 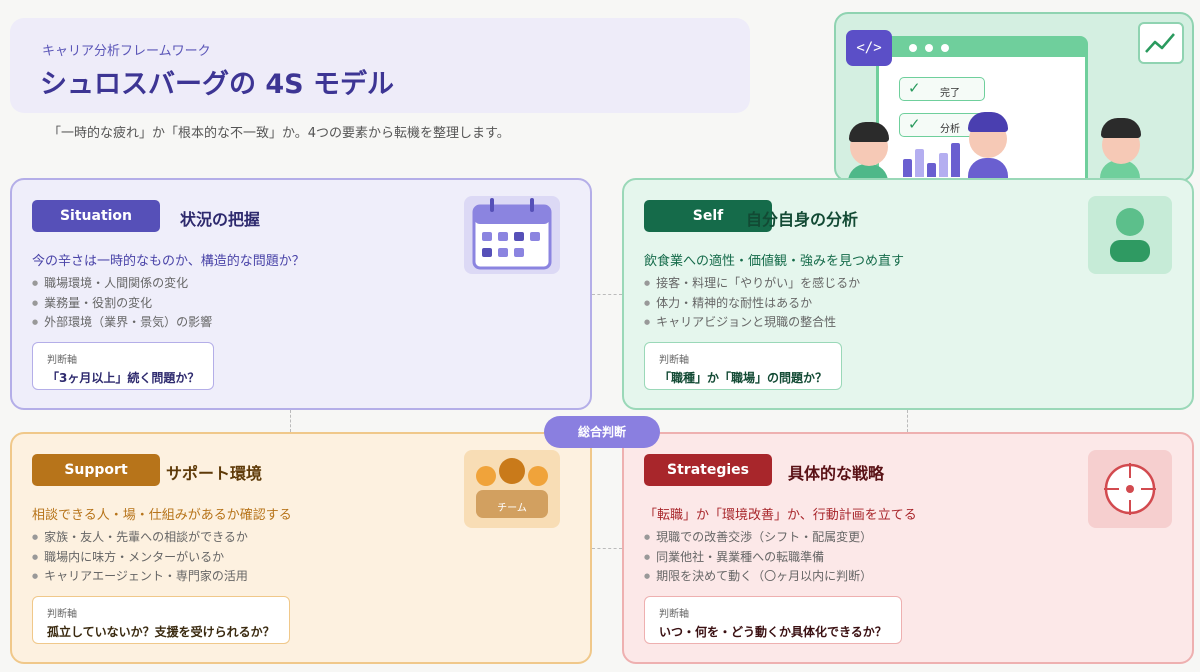 I want to click on list-item: 接客・料理に「やりがい」を感じるか, so click(x=752, y=284).